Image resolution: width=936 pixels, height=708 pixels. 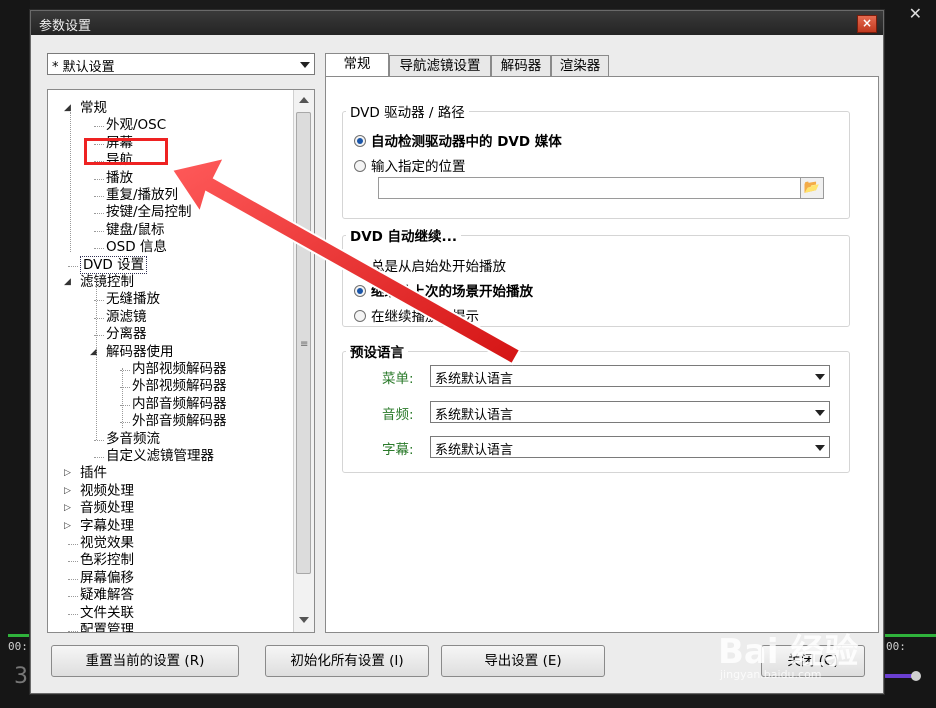 What do you see at coordinates (771, 674) in the screenshot?
I see `baidu-watermark-url: jingyan.baidu.com` at bounding box center [771, 674].